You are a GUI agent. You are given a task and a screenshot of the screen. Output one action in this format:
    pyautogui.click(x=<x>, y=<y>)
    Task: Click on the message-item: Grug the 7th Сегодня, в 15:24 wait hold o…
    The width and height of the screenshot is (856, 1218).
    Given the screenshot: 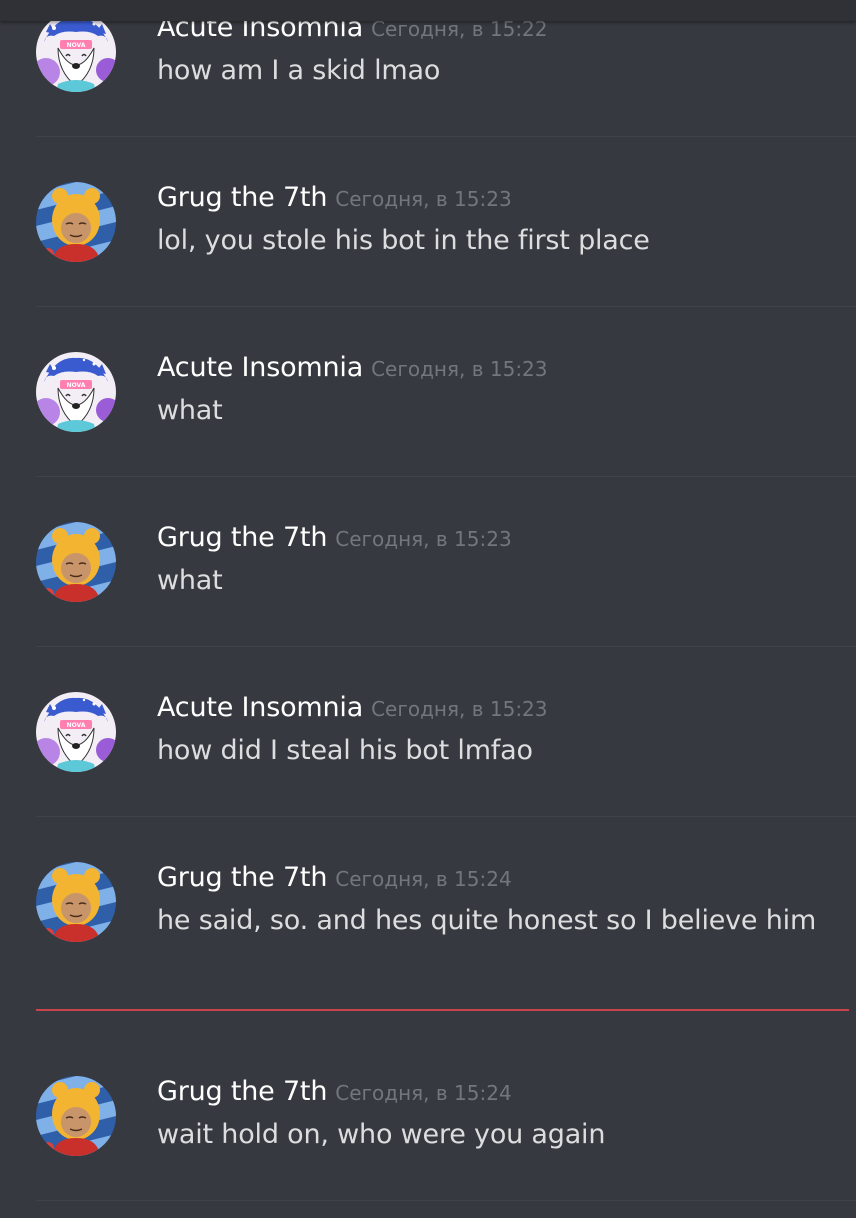 What is the action you would take?
    pyautogui.click(x=428, y=1141)
    